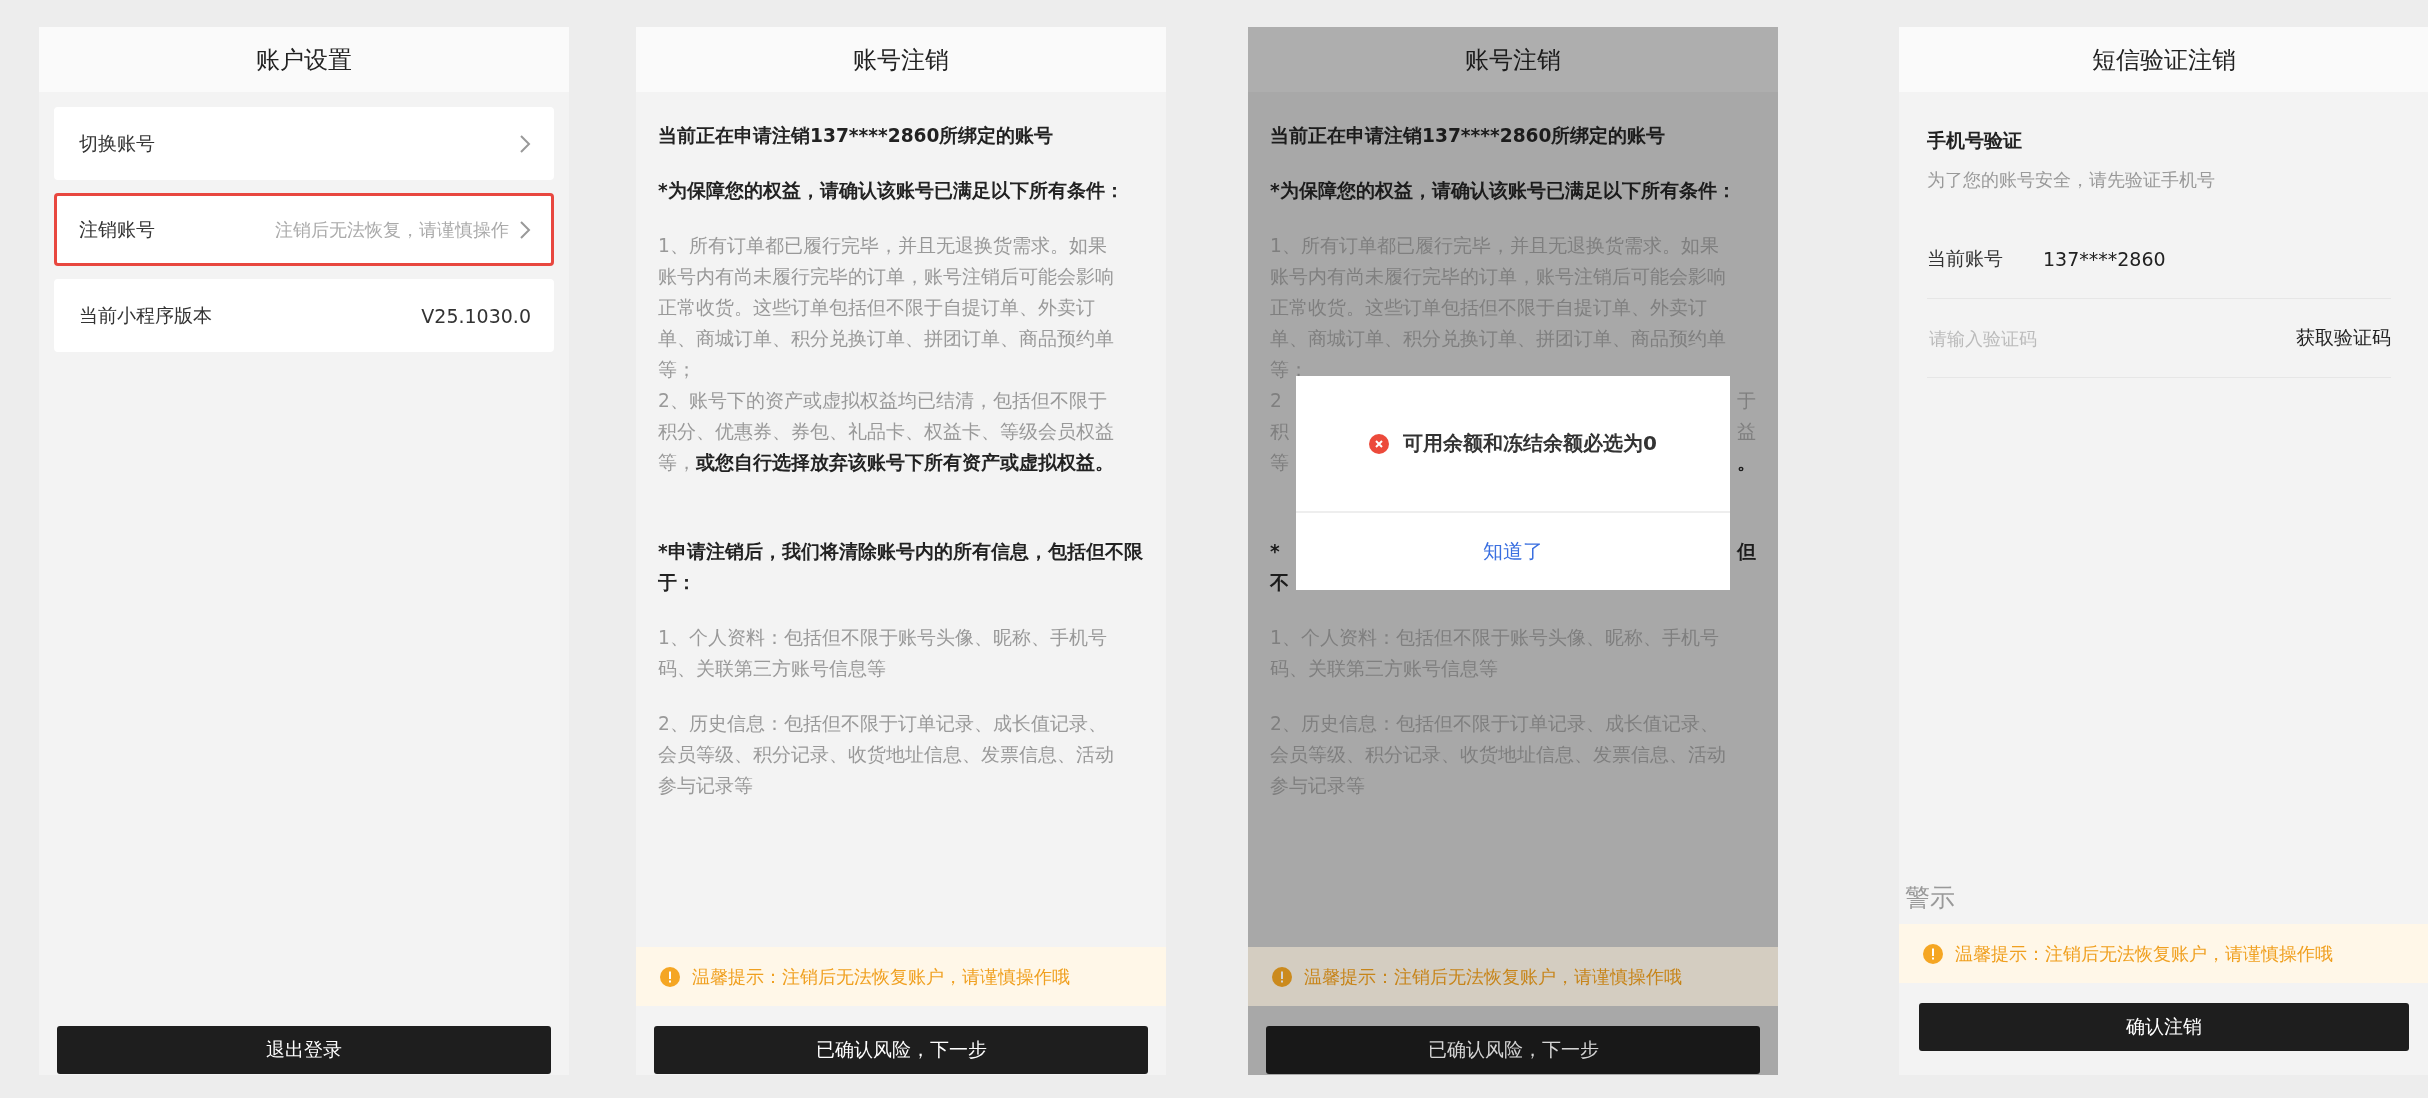 This screenshot has height=1098, width=2428. Describe the element at coordinates (886, 755) in the screenshot. I see `notice-paragraph: 2、历史信息：包括但不限于订单记录、成长值记录、会员等级、积分记录、收货地址信息、发票信息、活动参与记录等` at that location.